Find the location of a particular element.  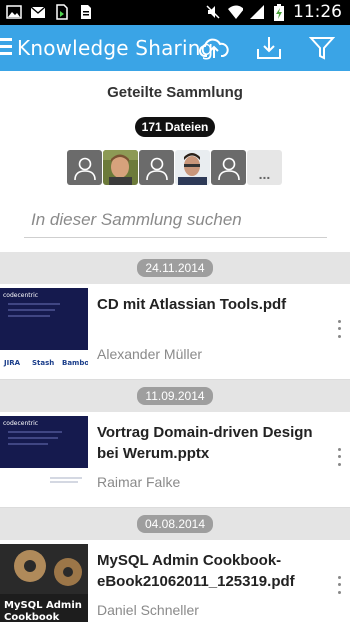

thumb-cover-subtitle: Cookbook is located at coordinates (32, 617).